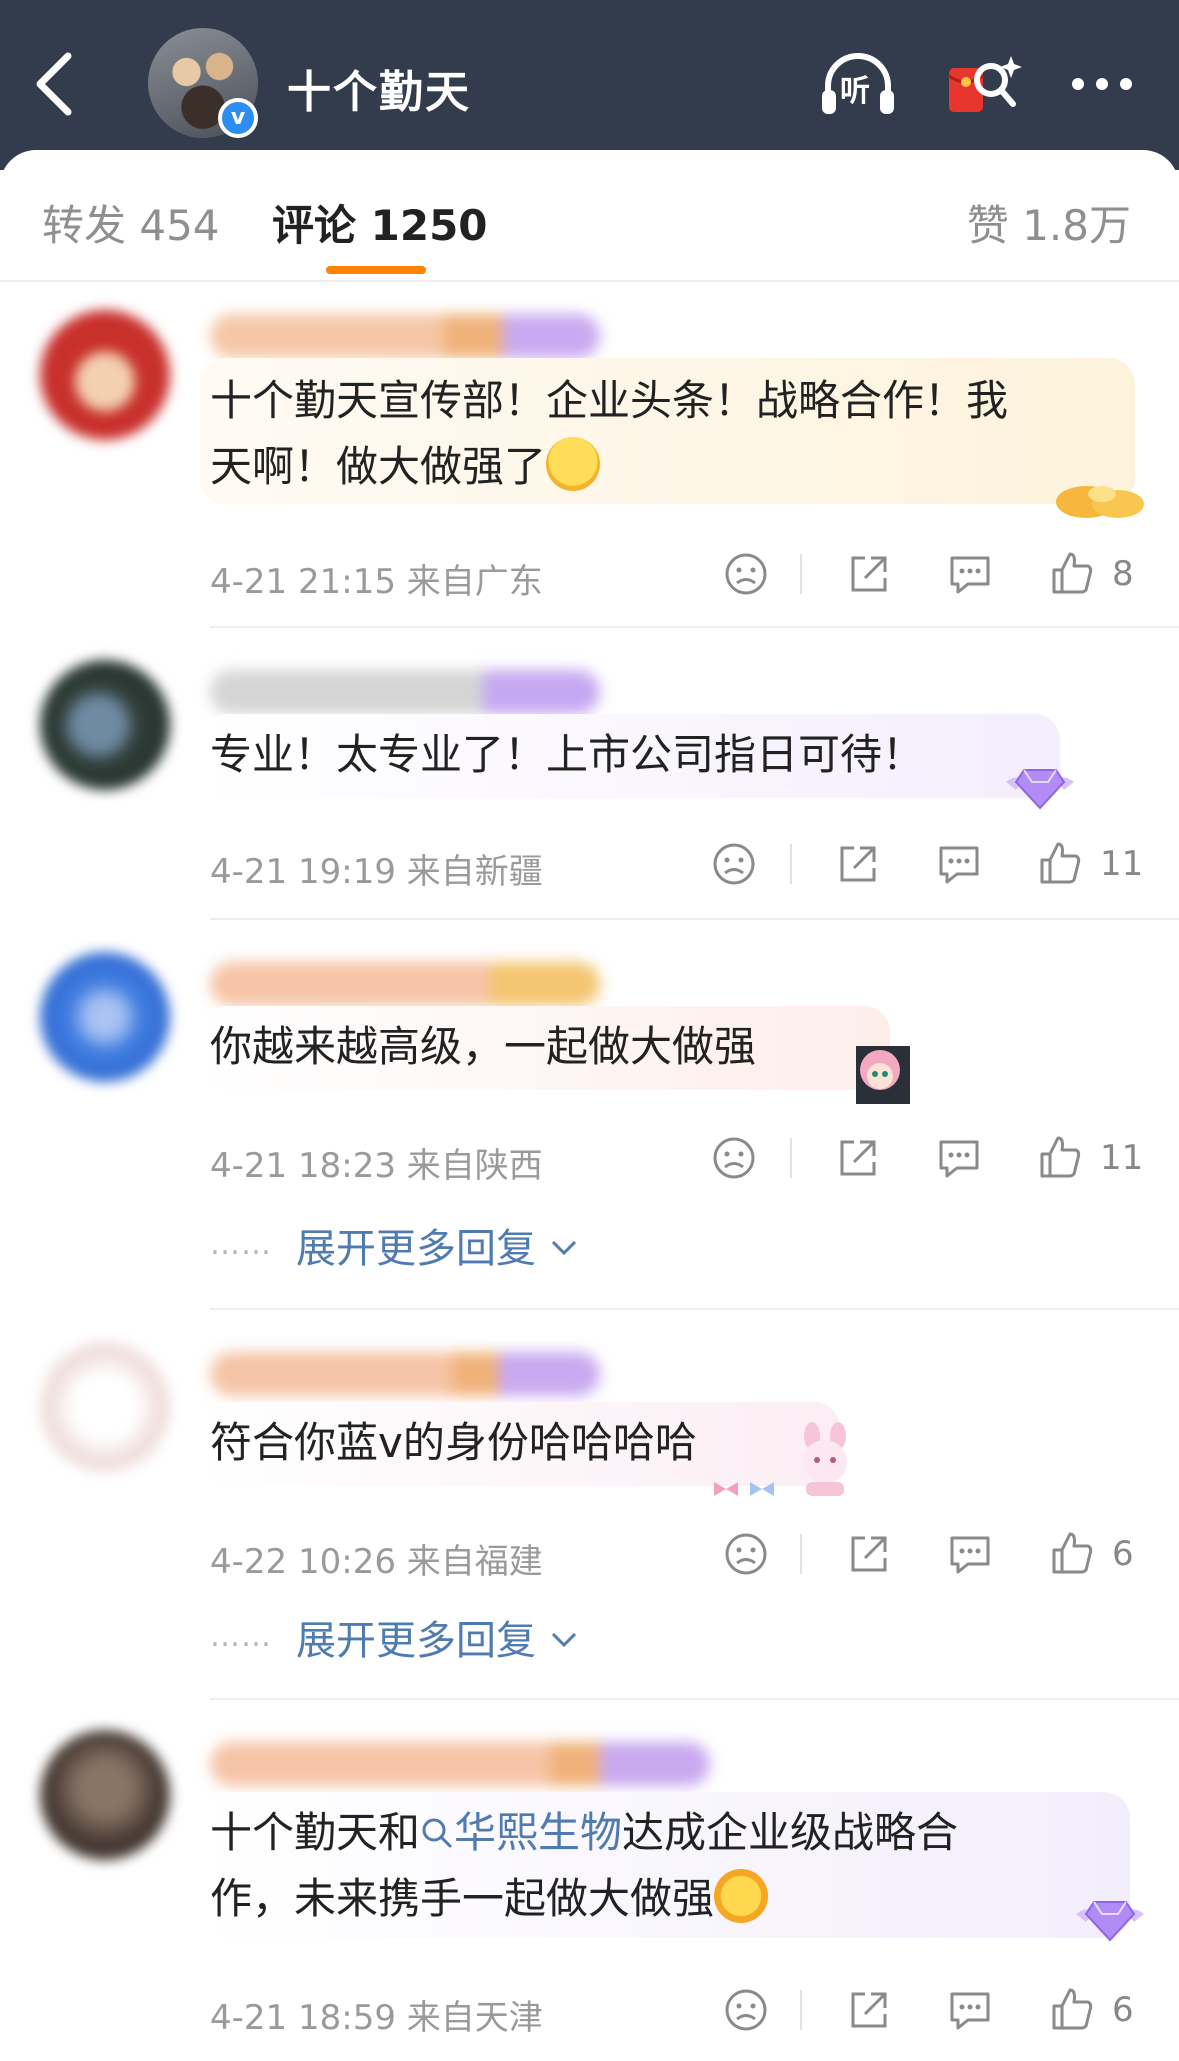 The height and width of the screenshot is (2061, 1179). What do you see at coordinates (883, 1075) in the screenshot?
I see `anime-sticker-decor-icon` at bounding box center [883, 1075].